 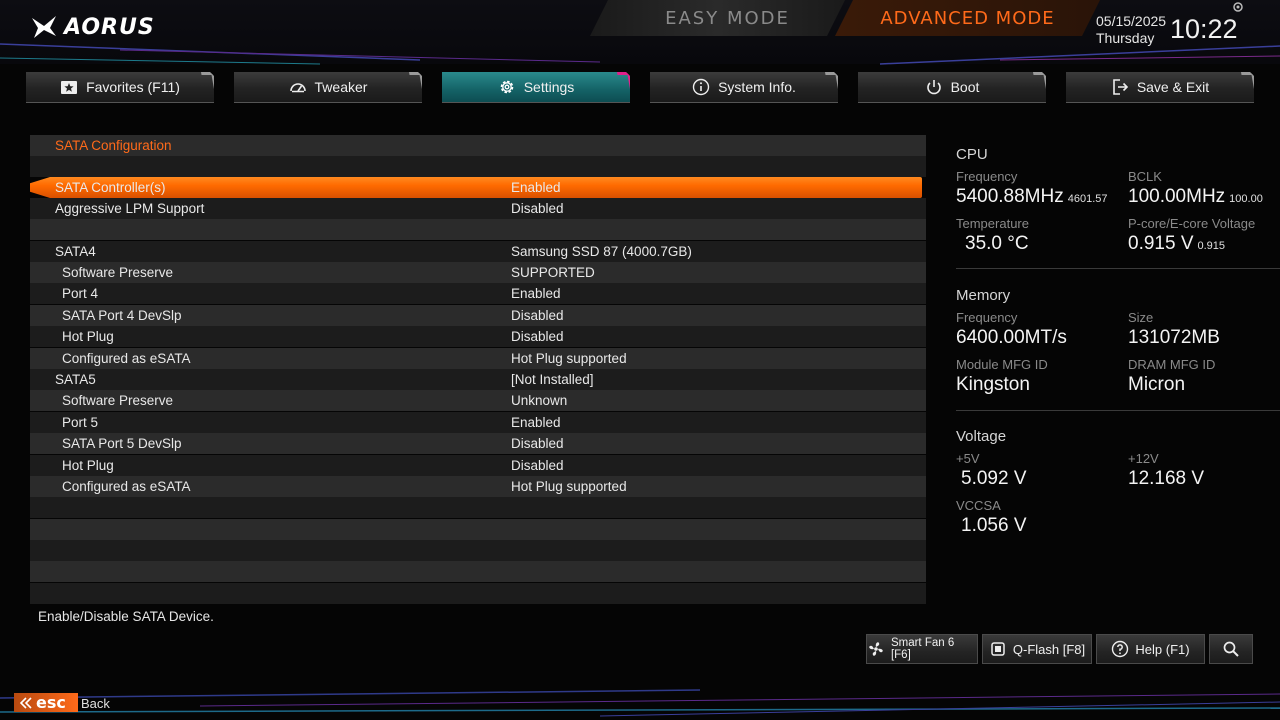 What do you see at coordinates (1087, 199) in the screenshot?
I see `cpu-frequency-sub: 4601.57` at bounding box center [1087, 199].